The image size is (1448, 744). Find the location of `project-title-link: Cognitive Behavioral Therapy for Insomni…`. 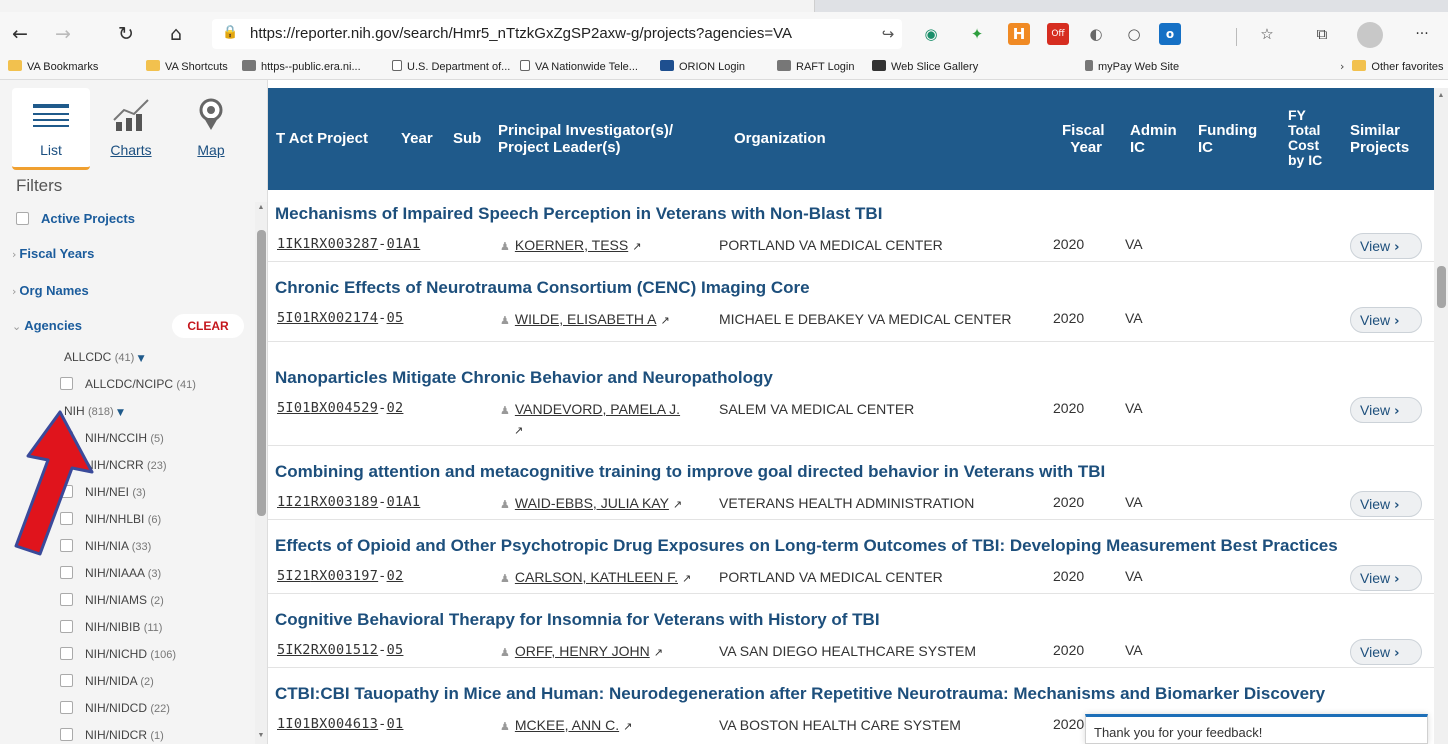

project-title-link: Cognitive Behavioral Therapy for Insomni… is located at coordinates (577, 620).